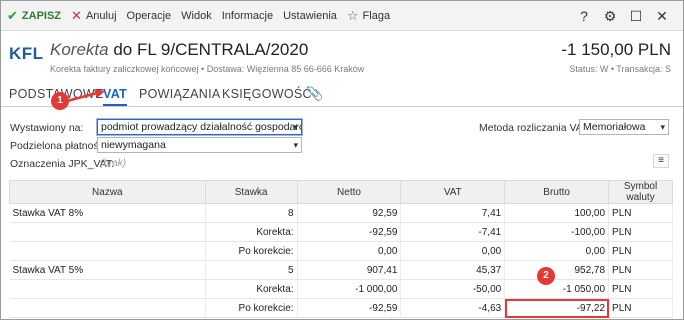 This screenshot has height=320, width=684. Describe the element at coordinates (113, 163) in the screenshot. I see `jpk-value: (brak)` at that location.